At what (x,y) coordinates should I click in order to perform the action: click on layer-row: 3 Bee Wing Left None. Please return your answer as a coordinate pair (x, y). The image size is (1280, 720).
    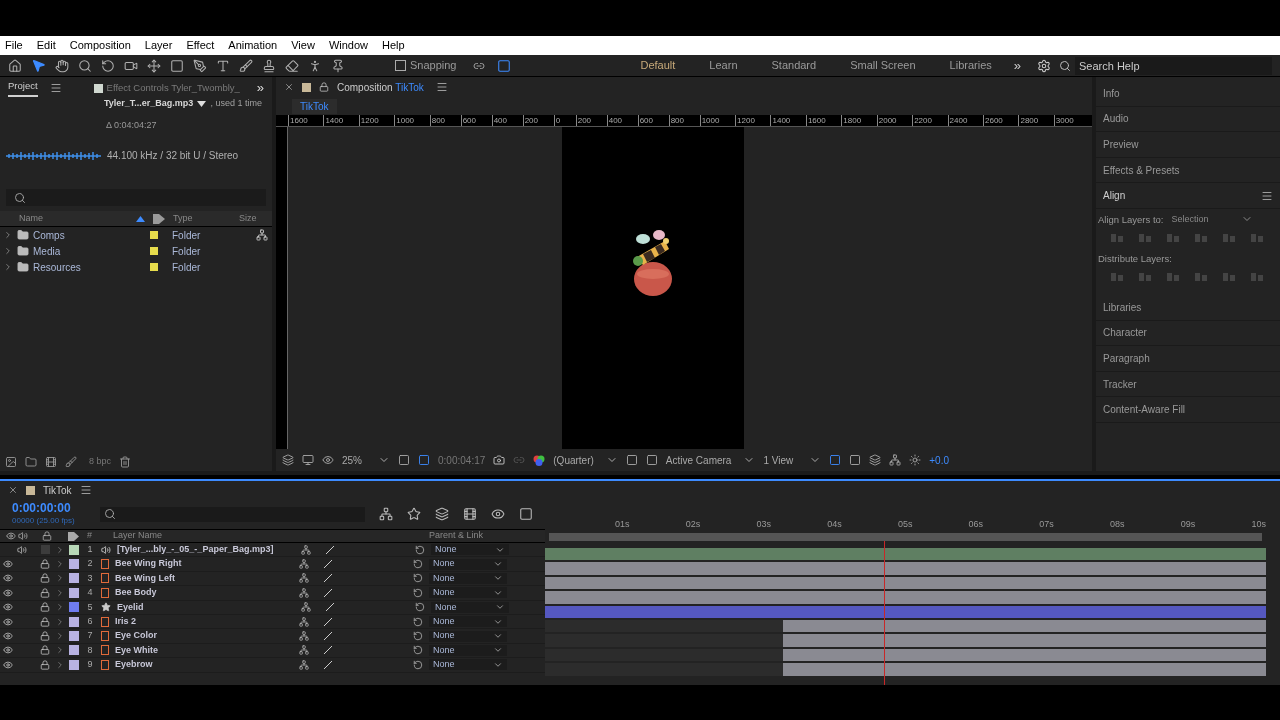
    Looking at the image, I should click on (272, 579).